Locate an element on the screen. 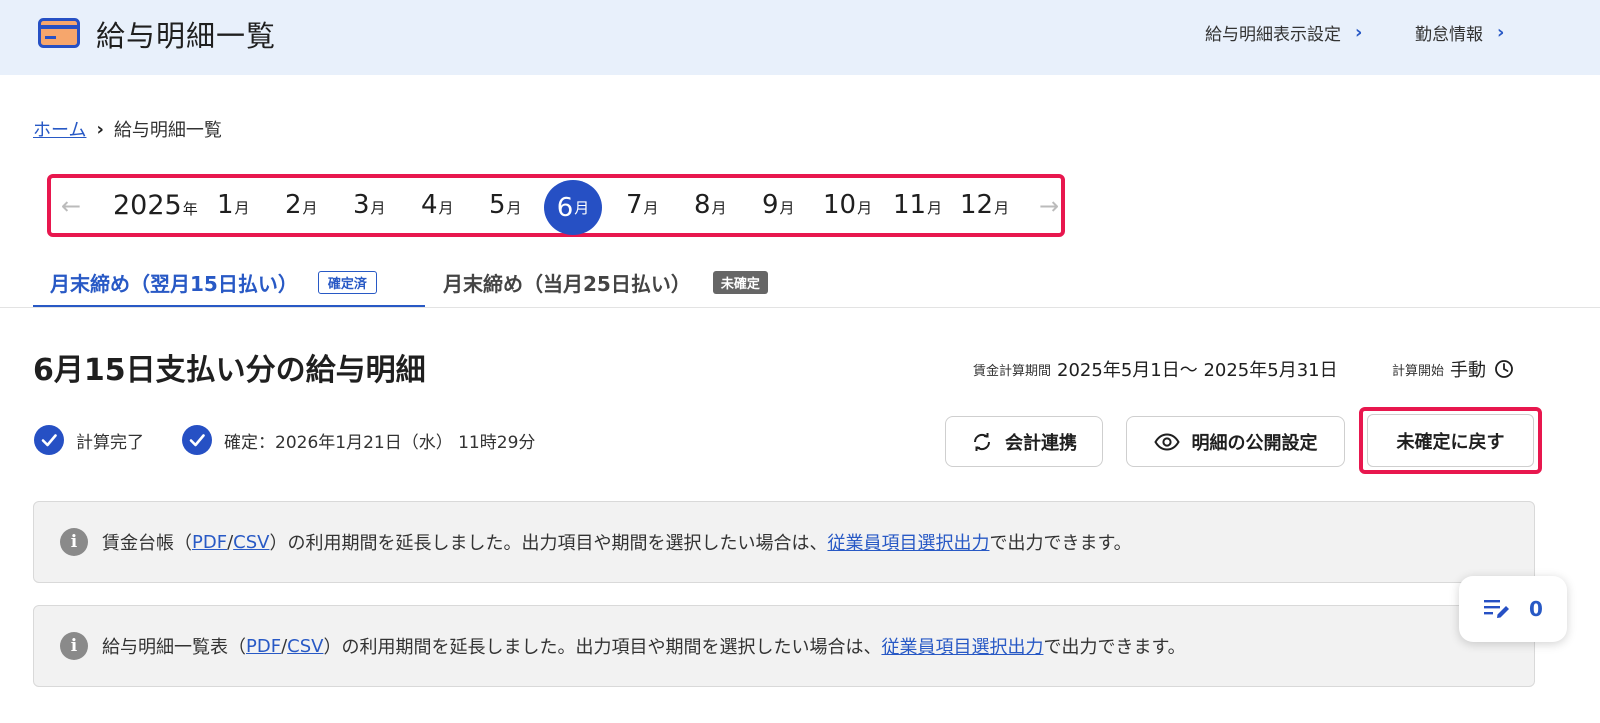  attendance-info-link: 勤怠情報 › is located at coordinates (1459, 32).